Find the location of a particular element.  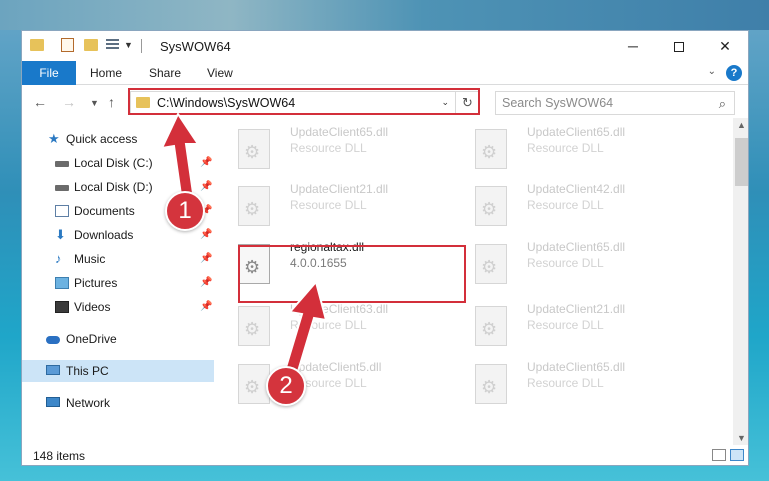

sidebar-item-label: Local Disk (C:) is located at coordinates (113, 163).